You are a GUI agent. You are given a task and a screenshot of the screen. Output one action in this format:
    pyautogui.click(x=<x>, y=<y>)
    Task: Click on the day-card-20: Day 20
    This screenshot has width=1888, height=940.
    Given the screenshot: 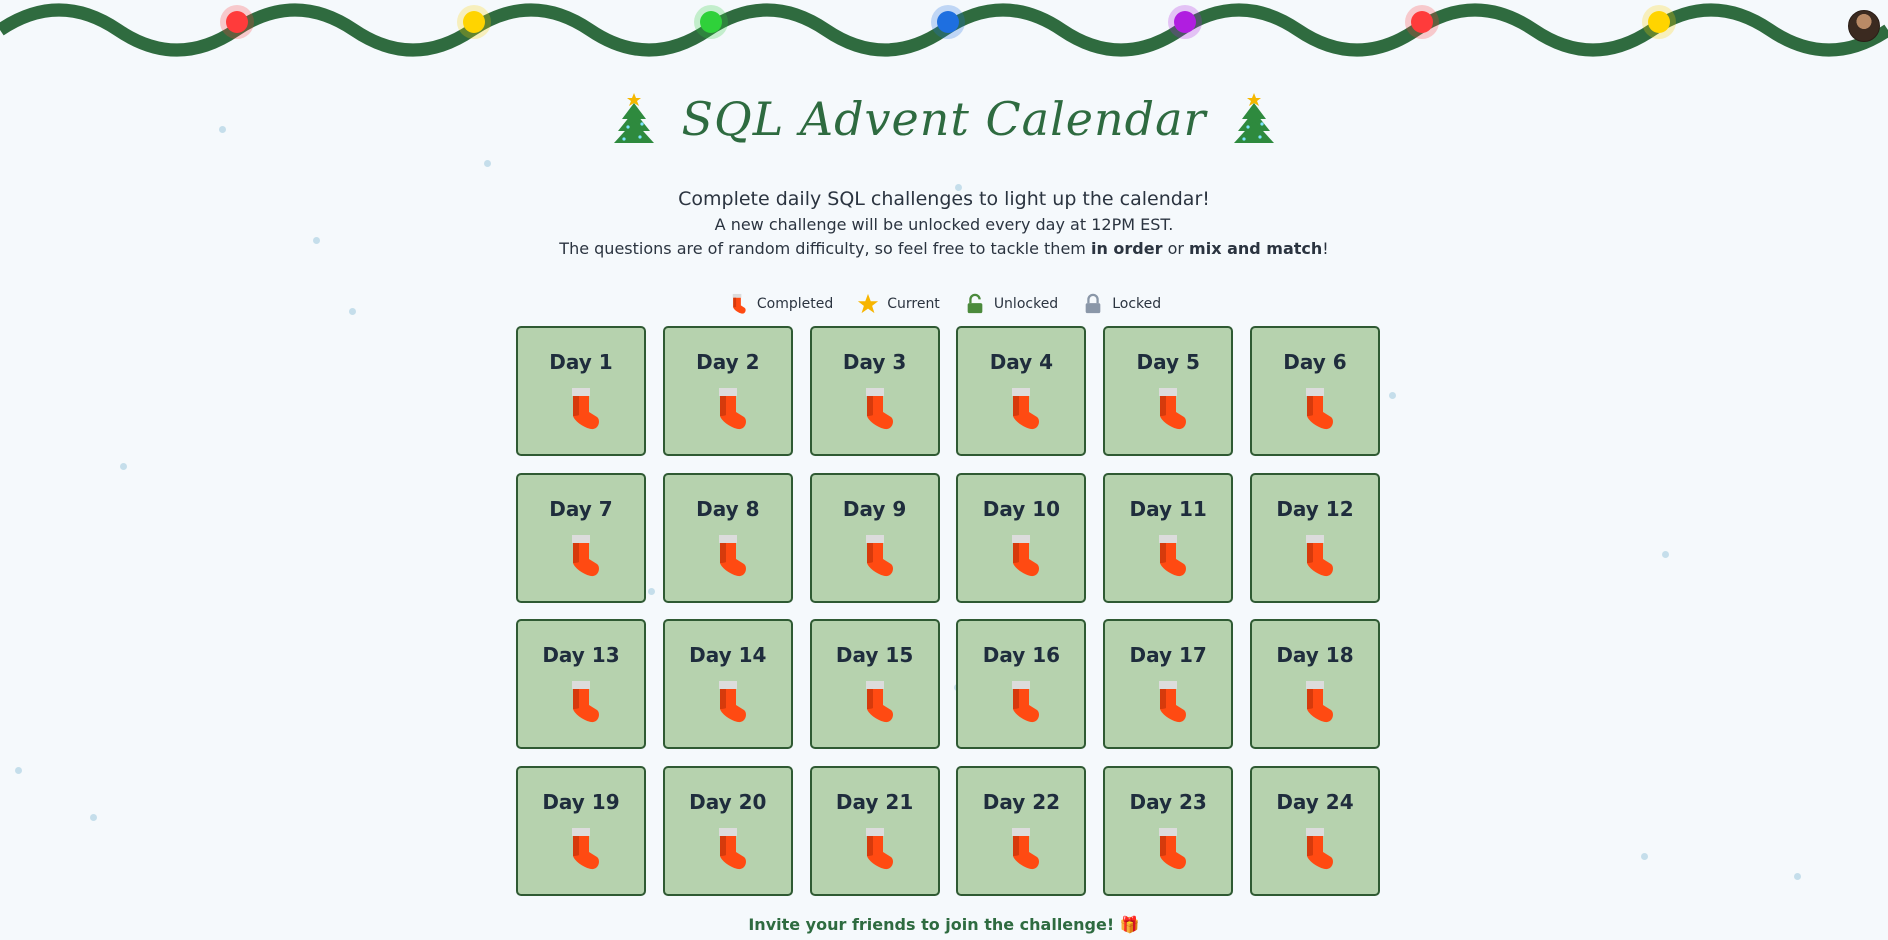 What is the action you would take?
    pyautogui.click(x=727, y=831)
    